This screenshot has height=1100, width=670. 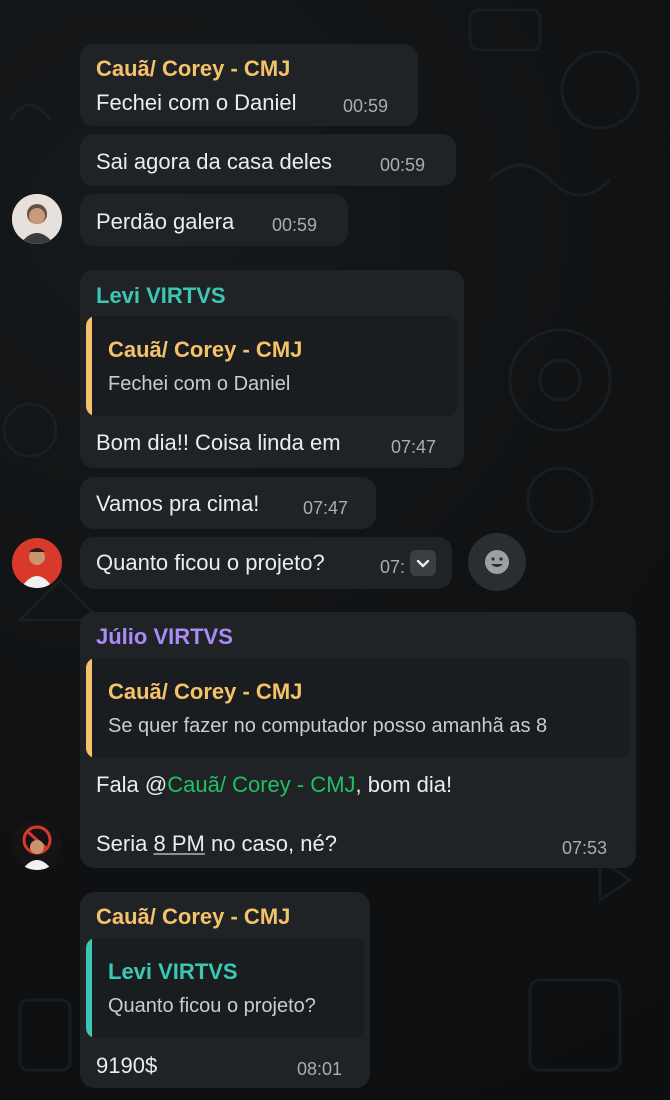 What do you see at coordinates (165, 221) in the screenshot?
I see `message-text: Perdão galera` at bounding box center [165, 221].